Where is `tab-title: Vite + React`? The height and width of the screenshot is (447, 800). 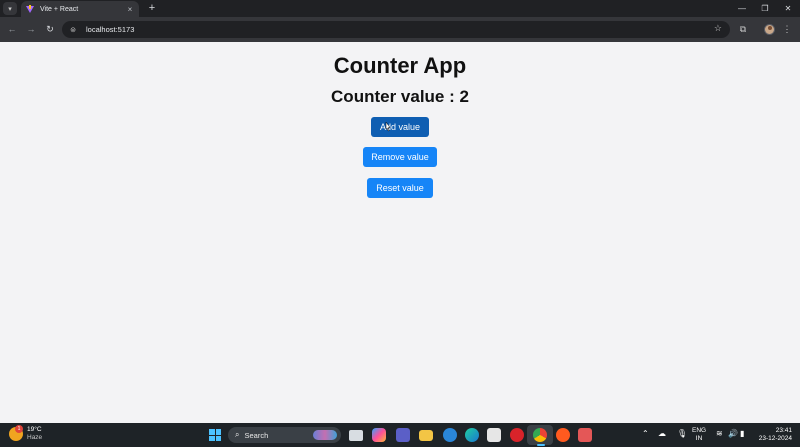 tab-title: Vite + React is located at coordinates (59, 9).